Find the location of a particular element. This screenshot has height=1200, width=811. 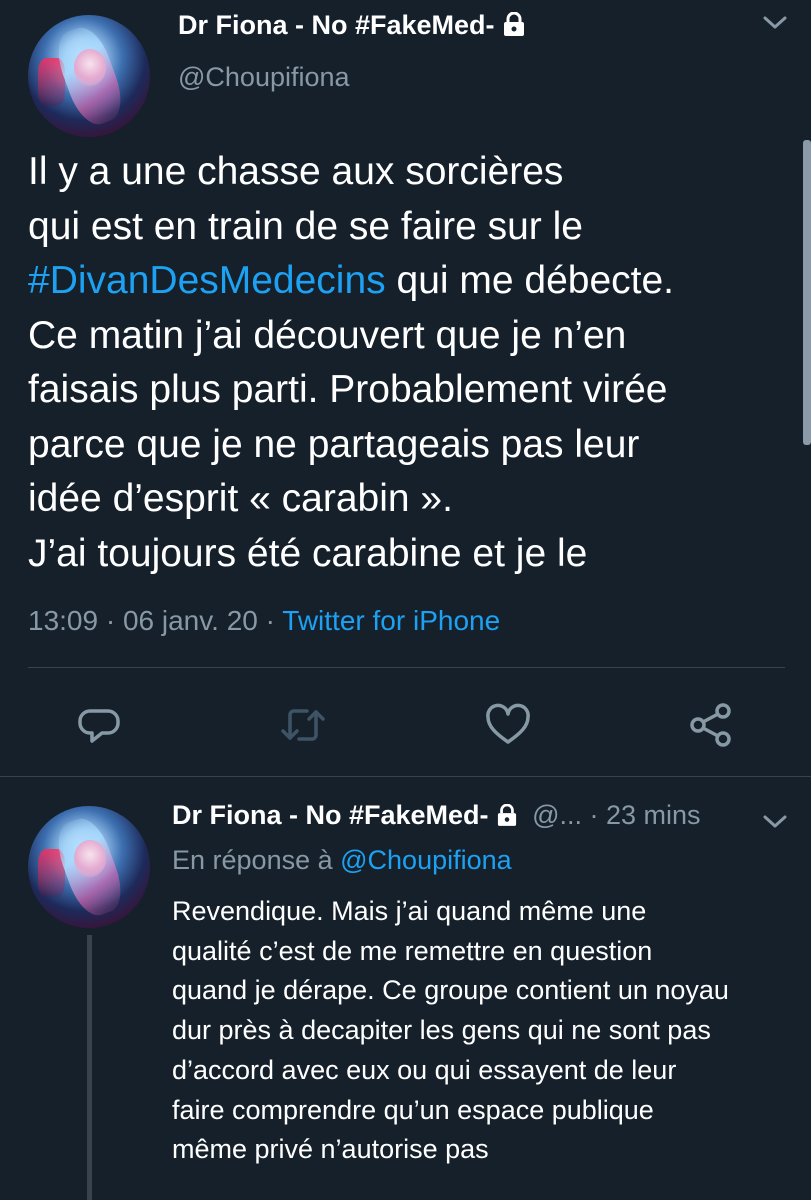

tweet-source-link: Twitter for iPhone is located at coordinates (391, 620).